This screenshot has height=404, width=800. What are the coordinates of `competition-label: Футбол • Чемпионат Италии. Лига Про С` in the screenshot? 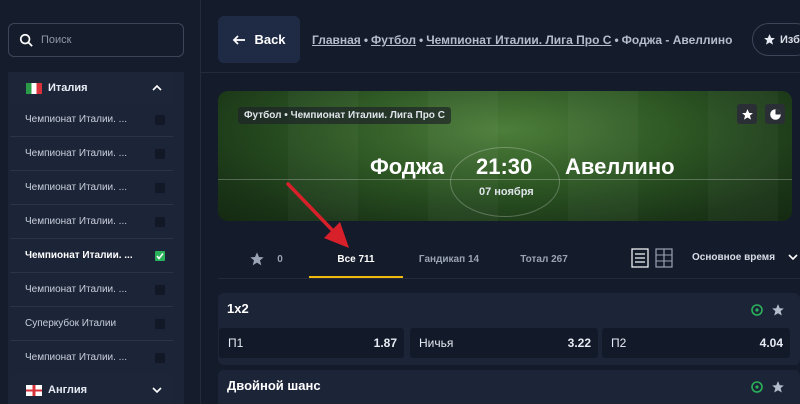 It's located at (344, 115).